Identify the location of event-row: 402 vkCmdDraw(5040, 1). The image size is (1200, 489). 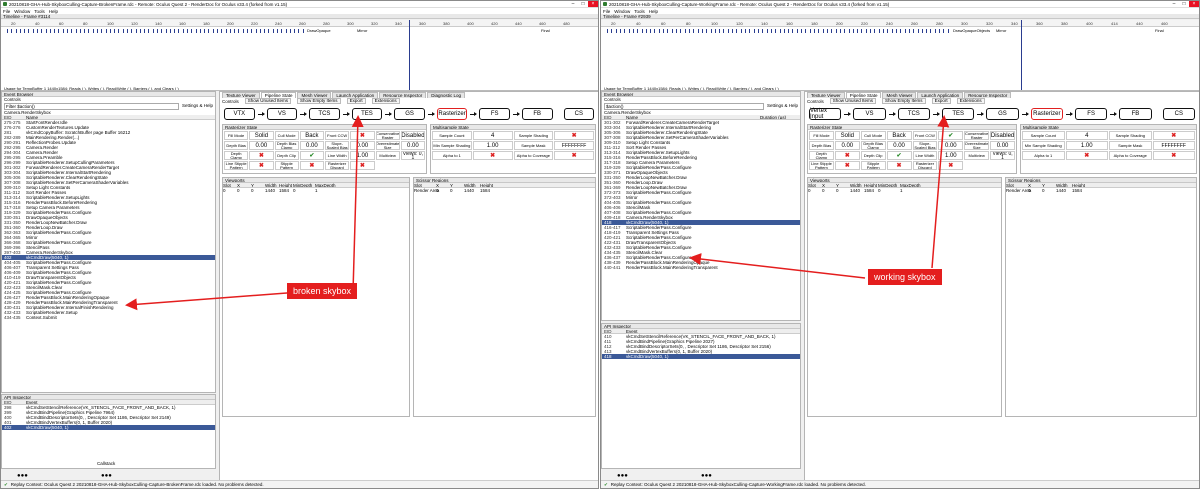
(108, 427).